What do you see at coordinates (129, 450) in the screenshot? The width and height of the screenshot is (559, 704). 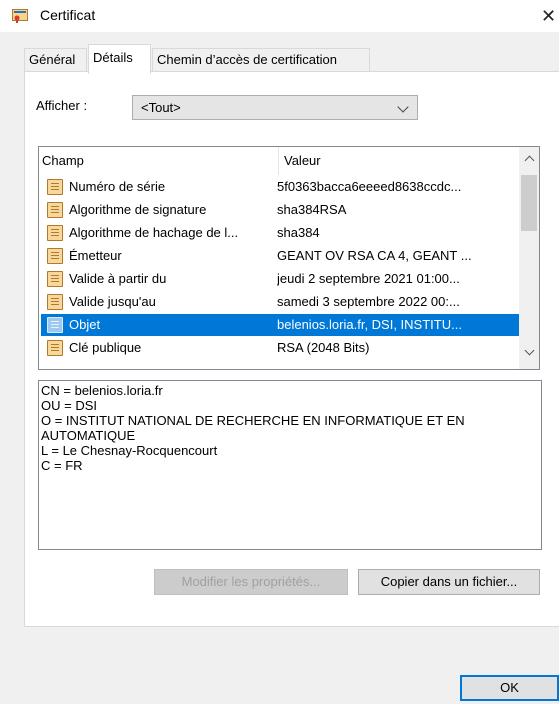 I see `detail-line: L = Le Chesnay-Rocquencourt` at bounding box center [129, 450].